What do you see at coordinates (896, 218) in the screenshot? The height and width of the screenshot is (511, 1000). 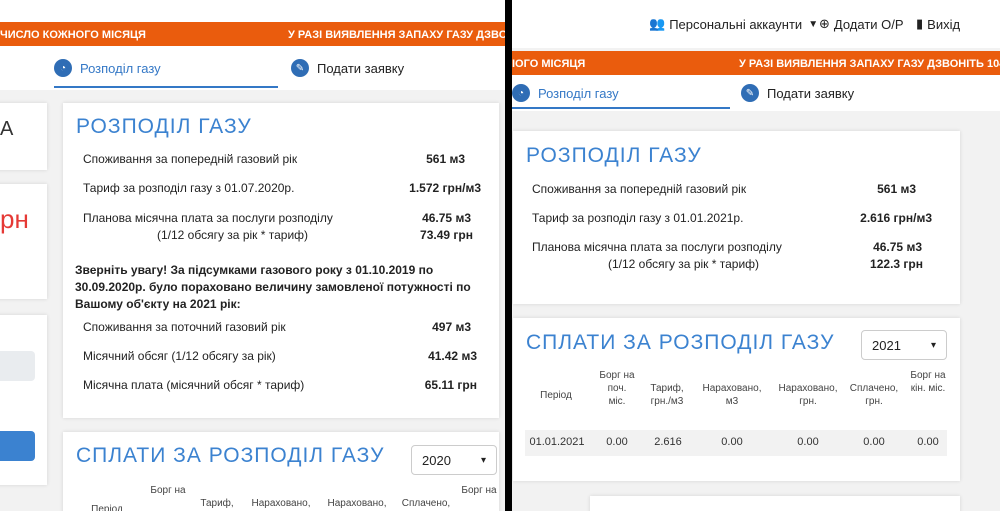 I see `tariff-value: 2.616 грн/м3` at bounding box center [896, 218].